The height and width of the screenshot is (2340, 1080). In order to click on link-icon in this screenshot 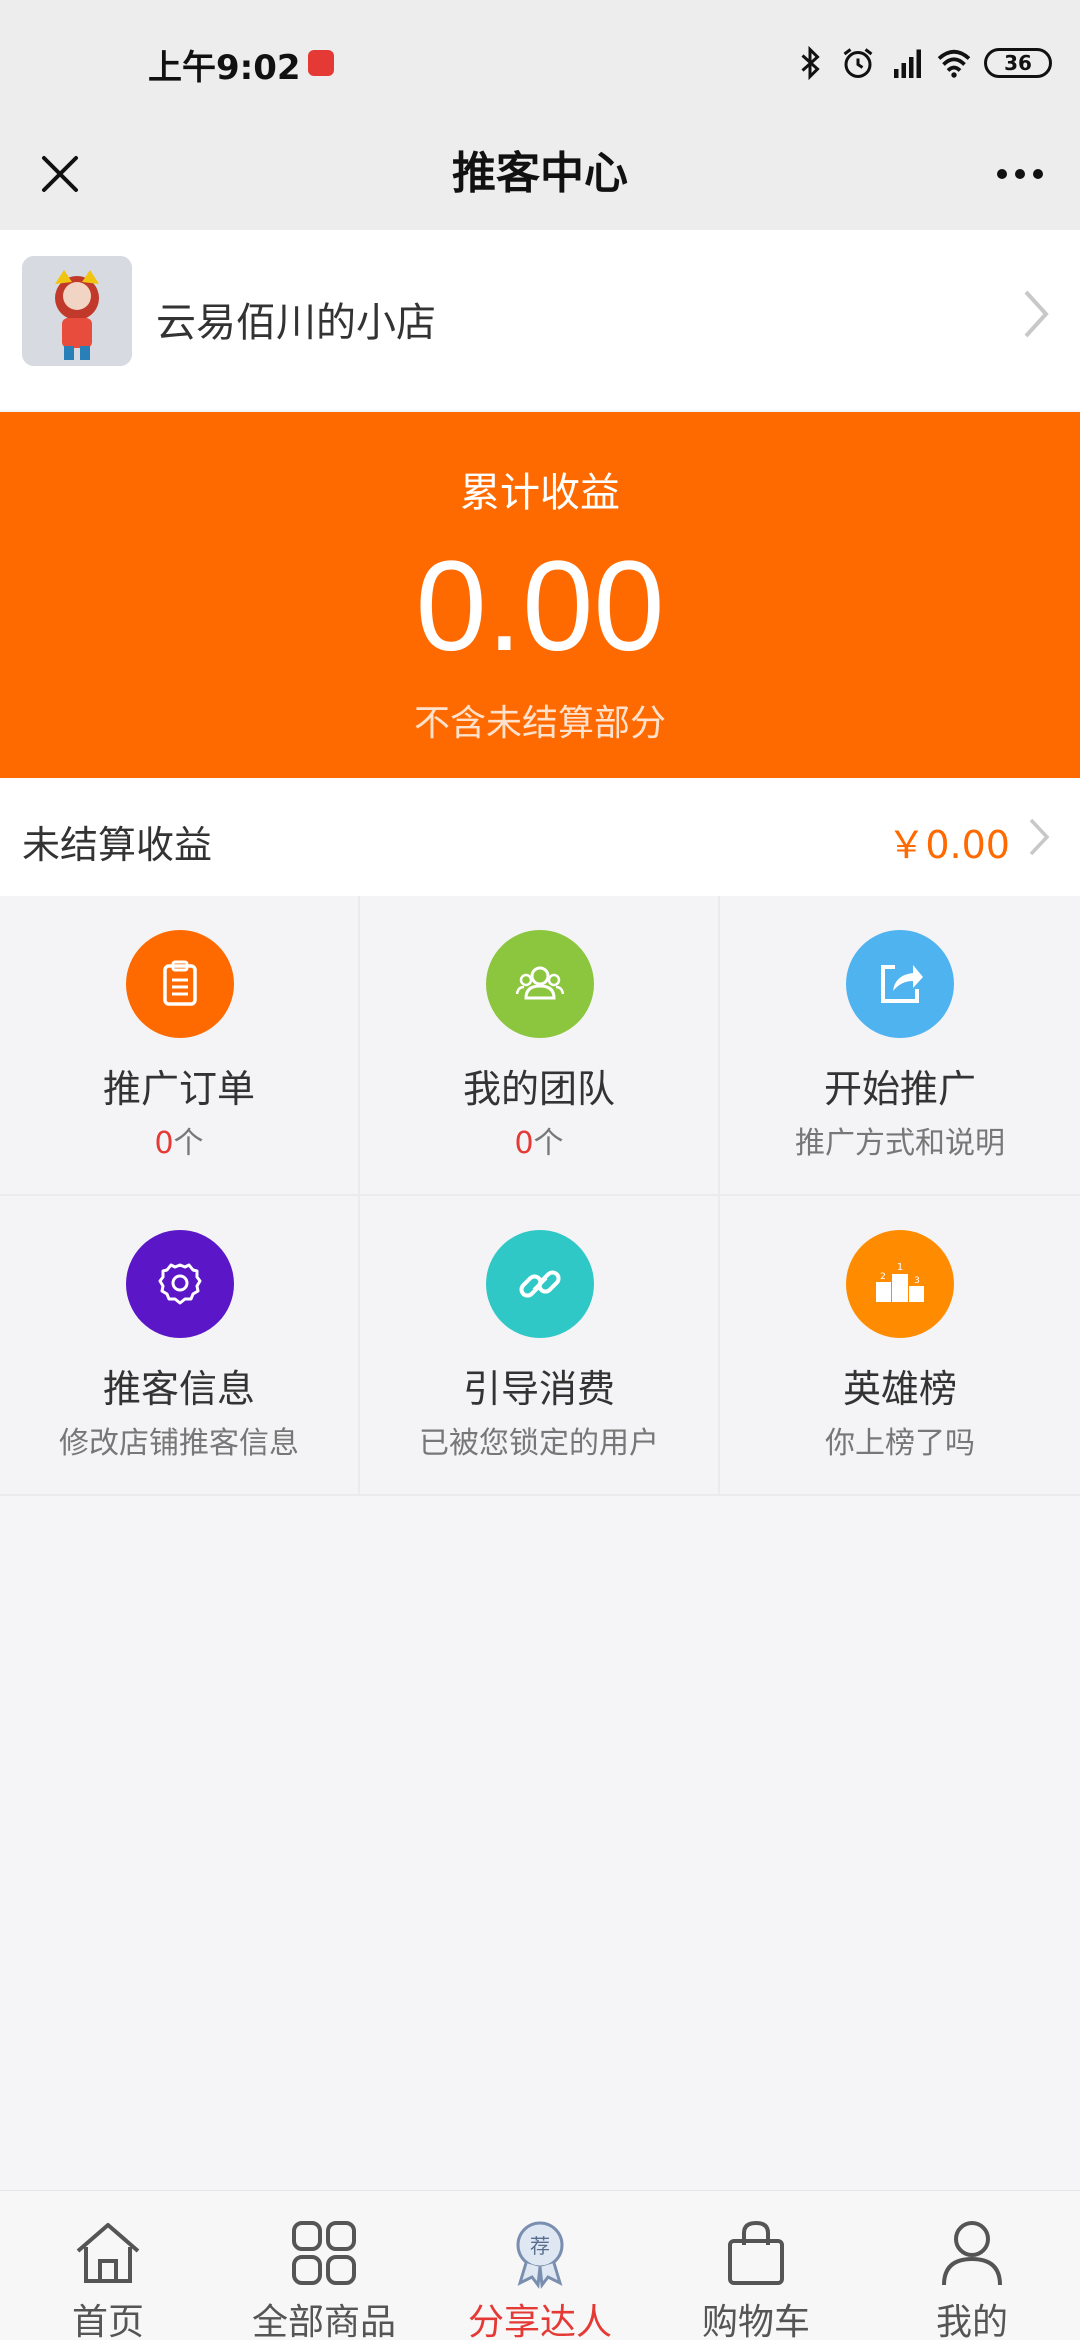, I will do `click(540, 1284)`.